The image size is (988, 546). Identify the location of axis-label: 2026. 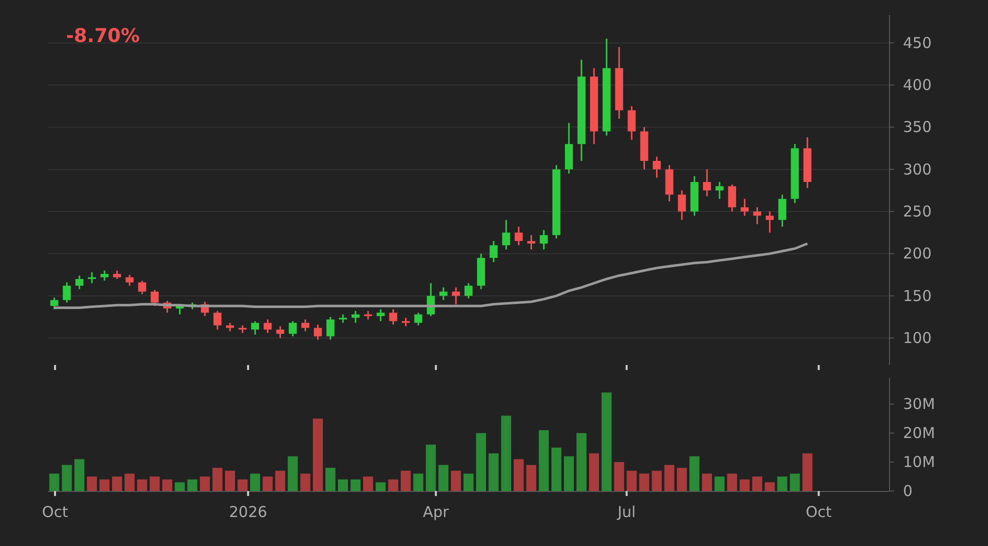
(248, 512).